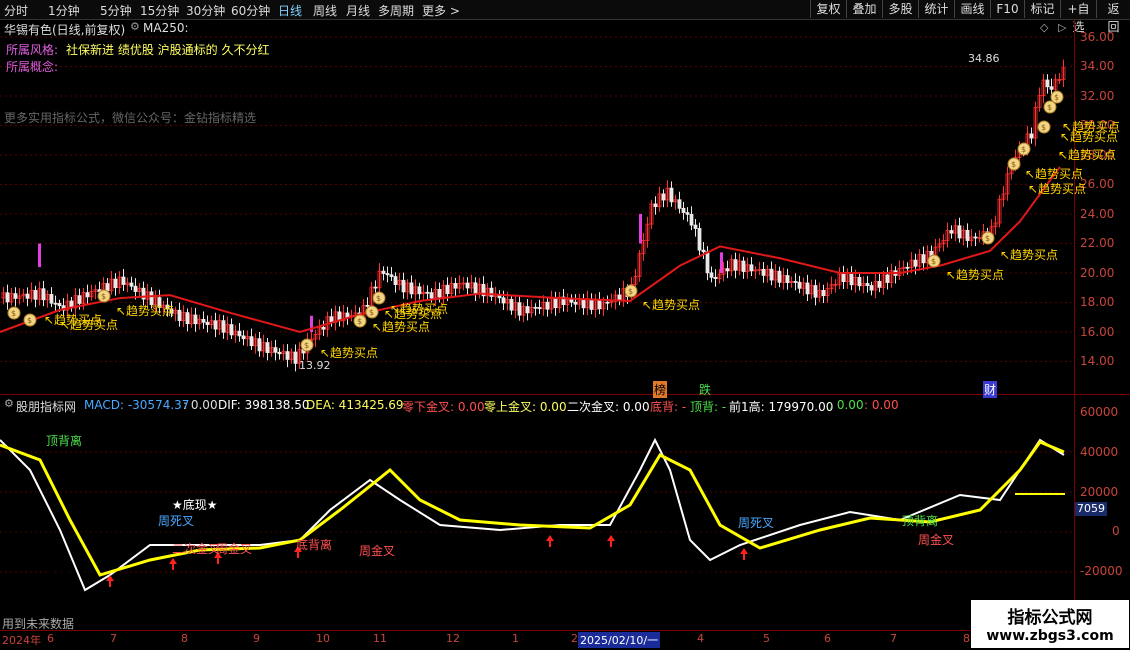 Image resolution: width=1130 pixels, height=650 pixels. I want to click on marker-cai: 财, so click(990, 389).